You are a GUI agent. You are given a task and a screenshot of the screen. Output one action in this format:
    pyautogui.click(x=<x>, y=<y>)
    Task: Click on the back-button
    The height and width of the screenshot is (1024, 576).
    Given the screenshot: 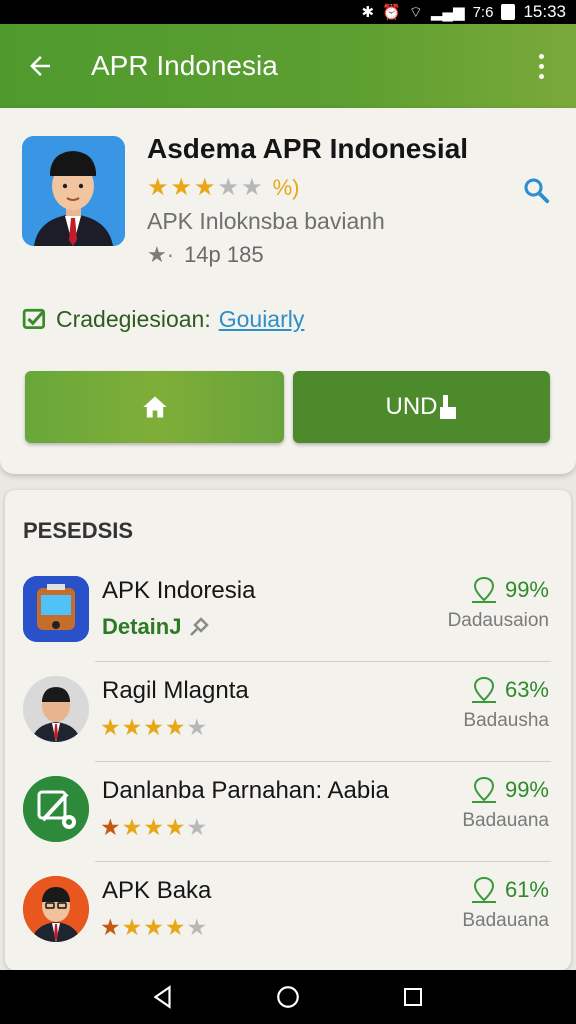 What is the action you would take?
    pyautogui.click(x=40, y=66)
    